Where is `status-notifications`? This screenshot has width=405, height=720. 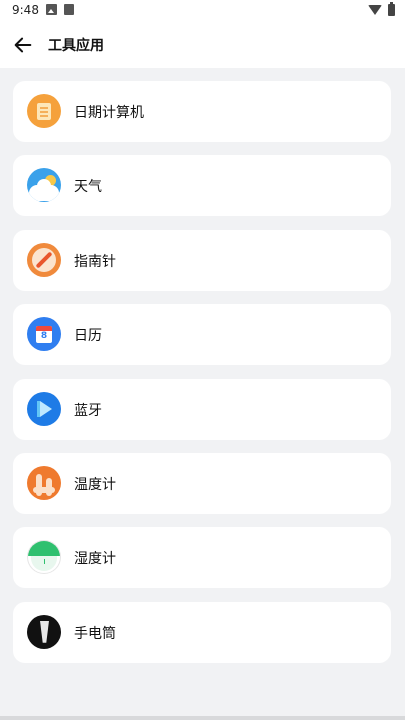
status-notifications is located at coordinates (60, 9).